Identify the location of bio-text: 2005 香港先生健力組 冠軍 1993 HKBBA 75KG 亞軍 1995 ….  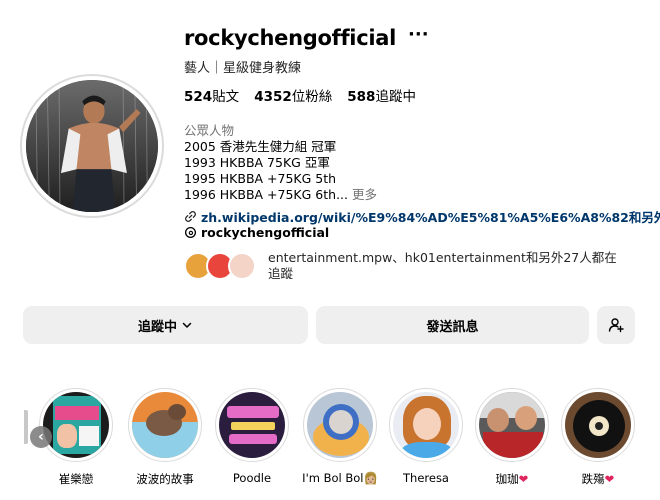
(280, 171).